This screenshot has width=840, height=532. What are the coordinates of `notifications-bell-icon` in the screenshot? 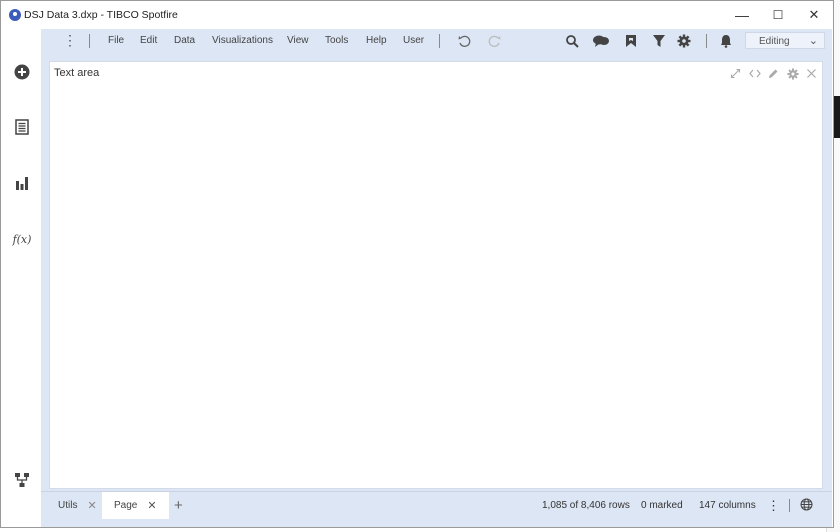 It's located at (726, 41).